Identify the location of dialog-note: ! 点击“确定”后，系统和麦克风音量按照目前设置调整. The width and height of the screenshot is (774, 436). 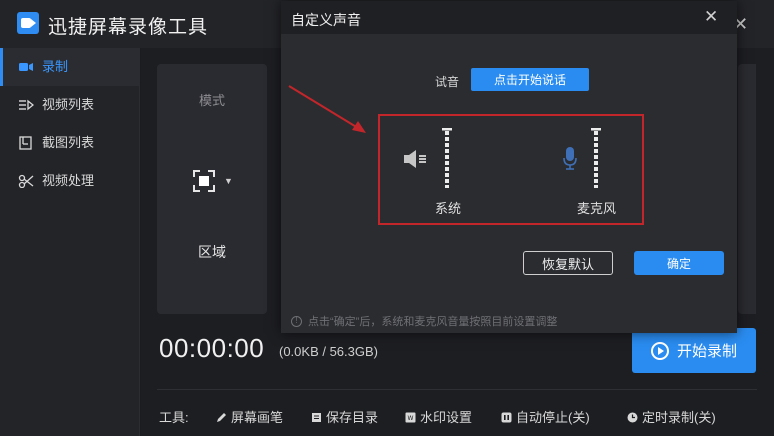
(424, 321).